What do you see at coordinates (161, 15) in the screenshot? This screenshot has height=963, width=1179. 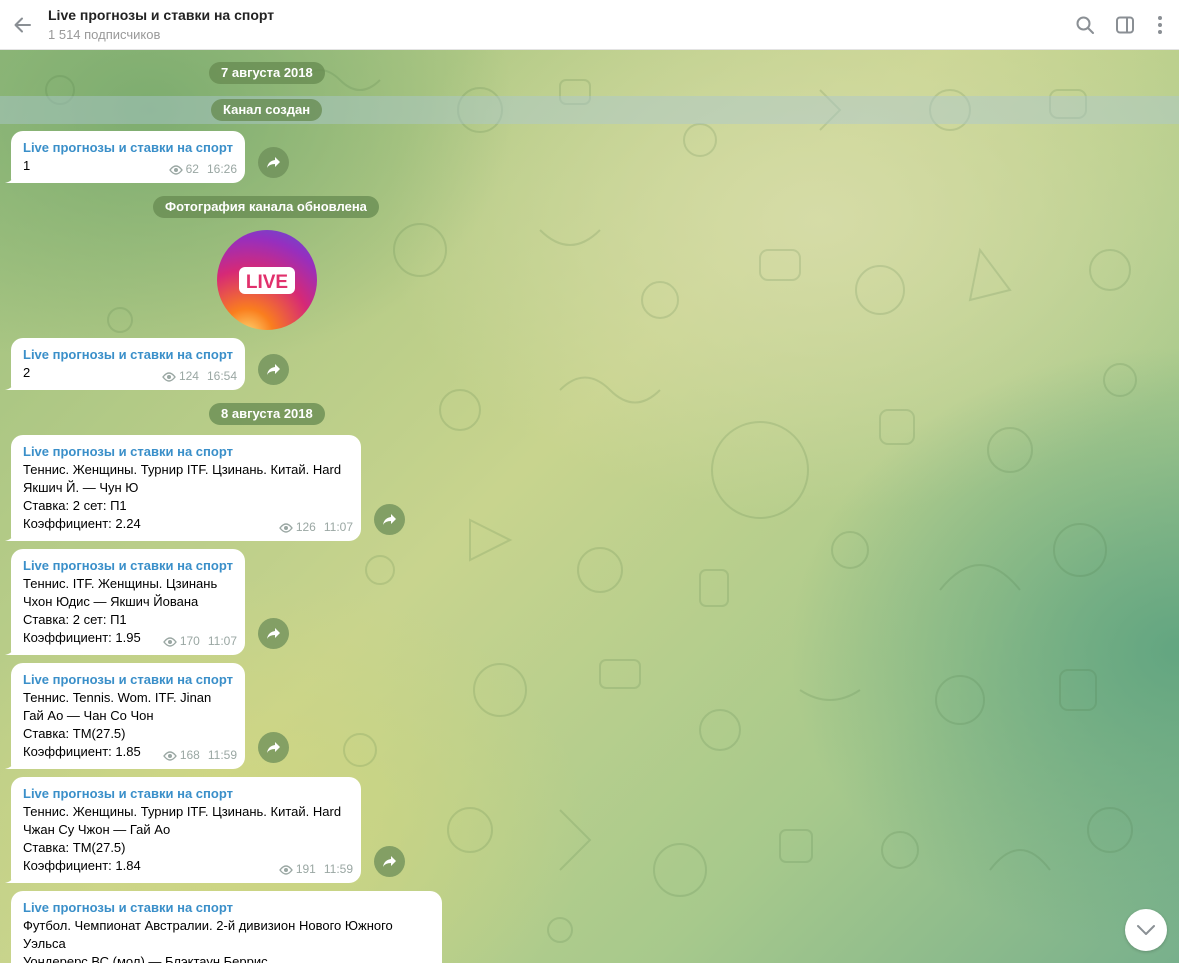 I see `channel-title: Live прогнозы и ставки на спорт` at bounding box center [161, 15].